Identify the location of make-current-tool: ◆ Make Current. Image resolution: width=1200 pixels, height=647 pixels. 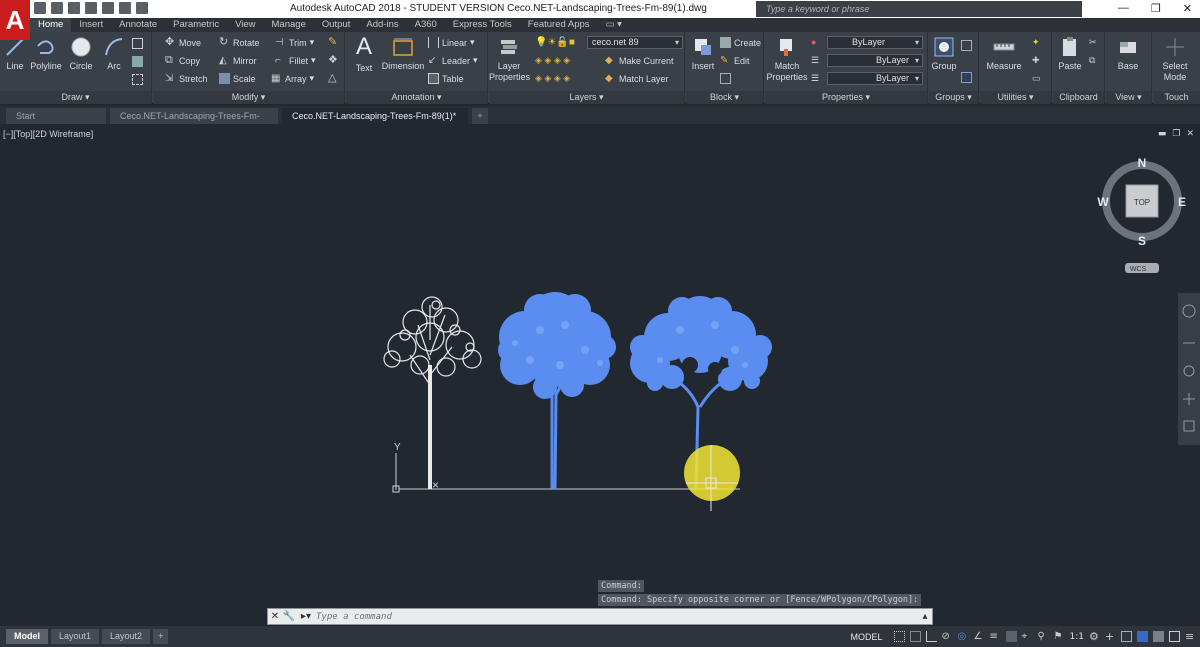
(639, 60).